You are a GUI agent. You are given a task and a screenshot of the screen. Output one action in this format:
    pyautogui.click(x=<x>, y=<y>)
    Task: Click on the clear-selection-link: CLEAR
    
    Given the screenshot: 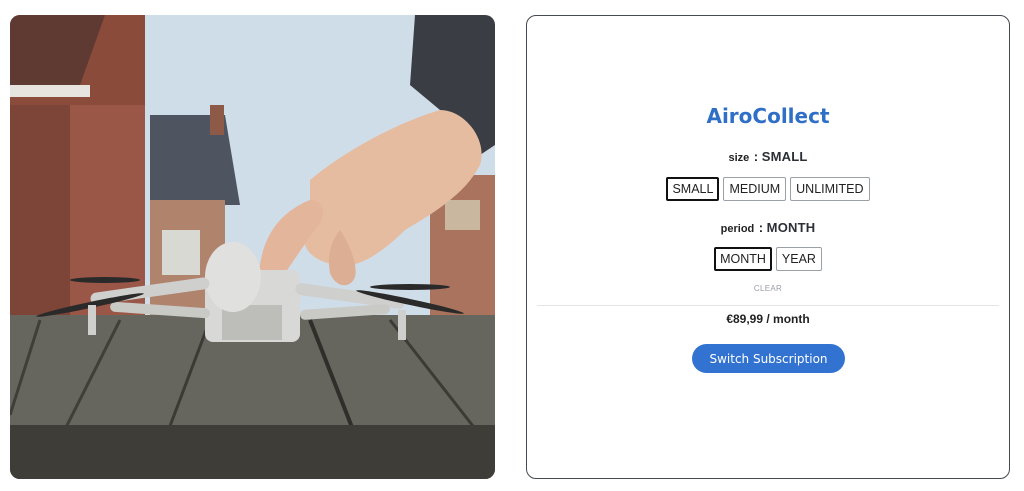 What is the action you would take?
    pyautogui.click(x=768, y=288)
    